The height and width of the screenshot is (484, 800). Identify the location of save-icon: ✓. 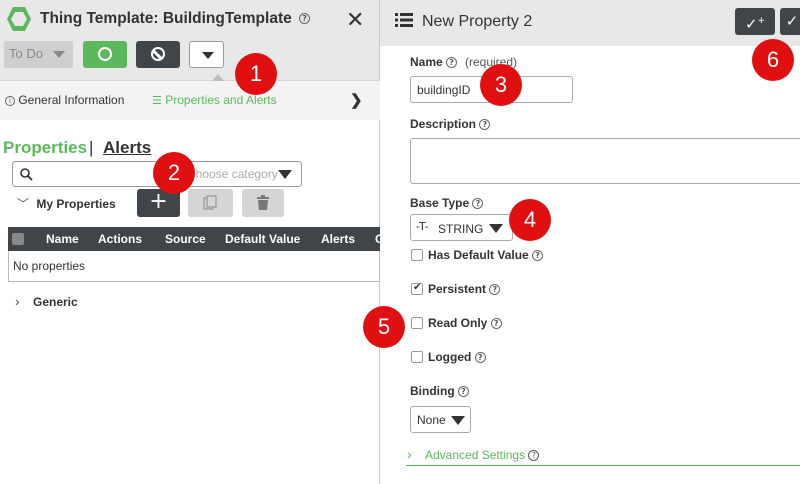
(792, 21).